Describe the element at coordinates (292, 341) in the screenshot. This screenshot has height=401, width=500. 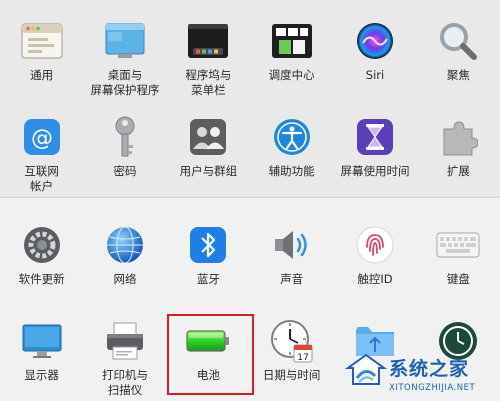
I see `date-time-icon: 17` at that location.